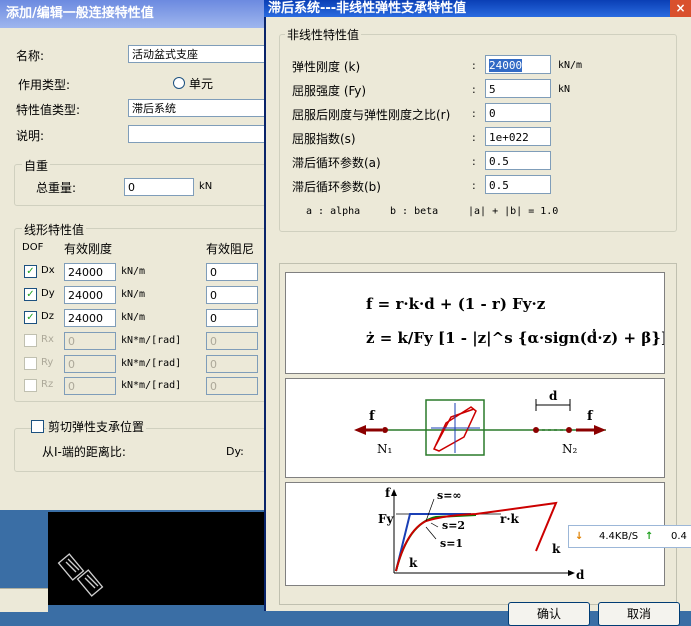 The height and width of the screenshot is (626, 691). Describe the element at coordinates (564, 89) in the screenshot. I see `param-unit-1: kN` at that location.